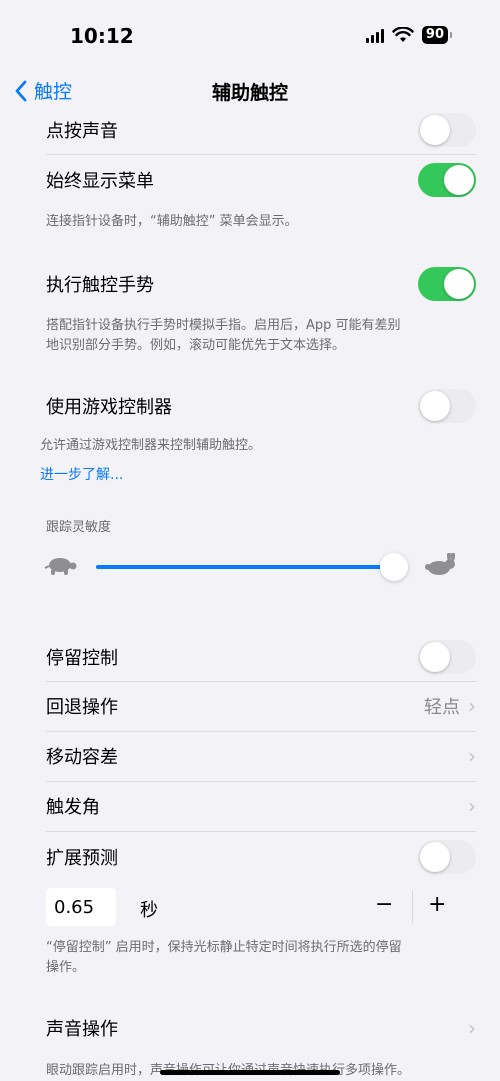 This screenshot has height=1081, width=500. I want to click on extended-prediction-toggle, so click(447, 857).